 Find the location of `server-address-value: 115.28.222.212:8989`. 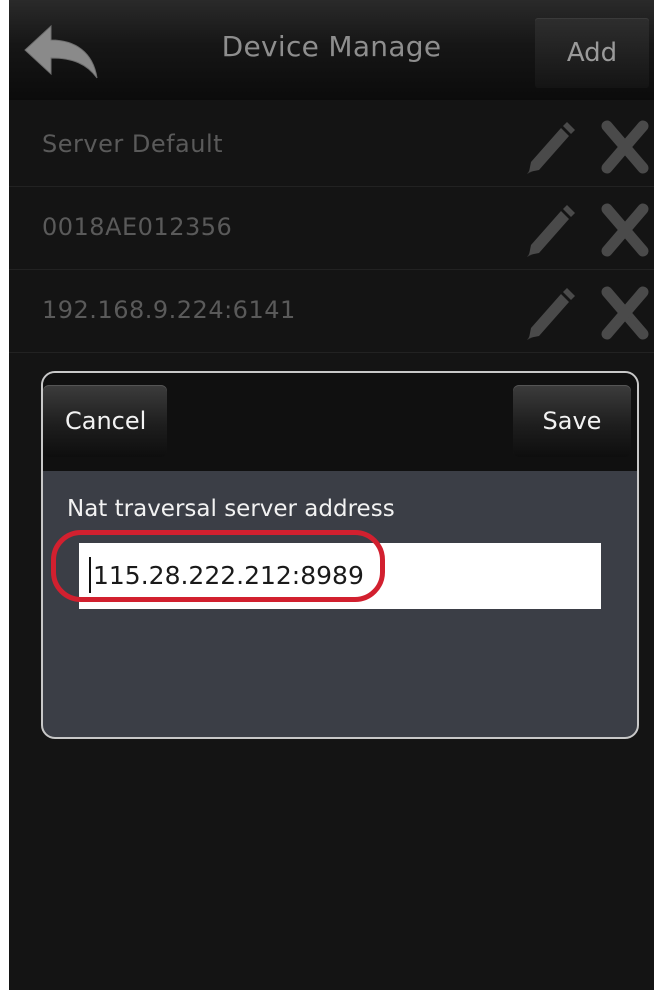

server-address-value: 115.28.222.212:8989 is located at coordinates (228, 575).